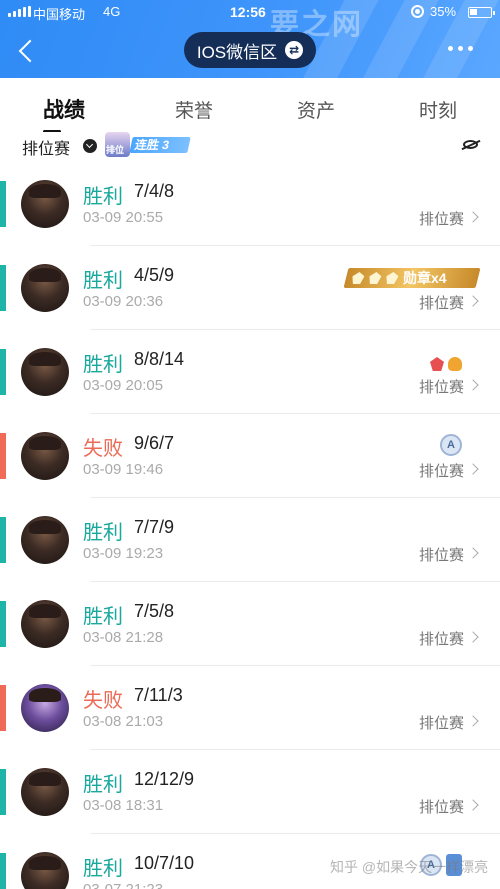 This screenshot has height=889, width=500. Describe the element at coordinates (123, 721) in the screenshot. I see `match-time: 03-08 21:03` at that location.